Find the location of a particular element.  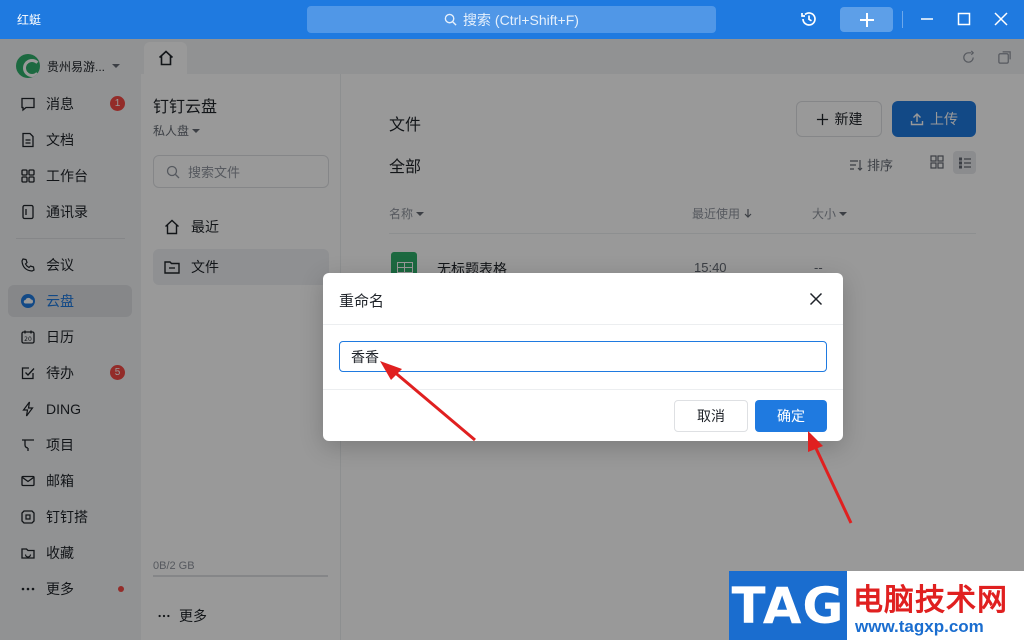

minimize-icon is located at coordinates (927, 19).